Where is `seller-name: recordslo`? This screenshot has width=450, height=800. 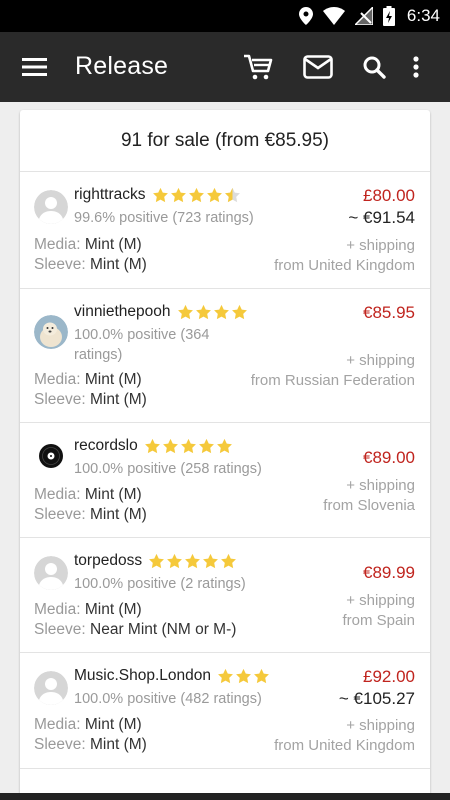 seller-name: recordslo is located at coordinates (106, 446).